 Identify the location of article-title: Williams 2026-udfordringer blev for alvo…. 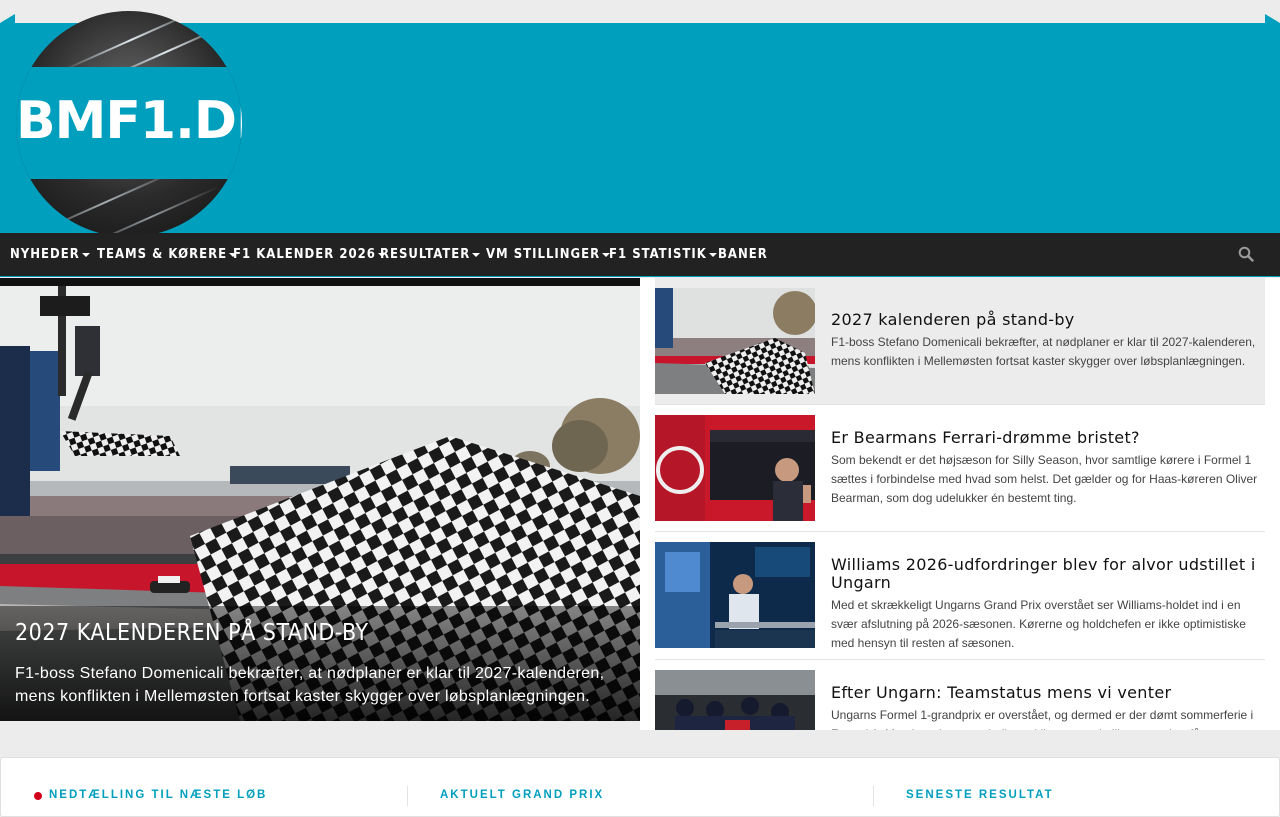
(1045, 574).